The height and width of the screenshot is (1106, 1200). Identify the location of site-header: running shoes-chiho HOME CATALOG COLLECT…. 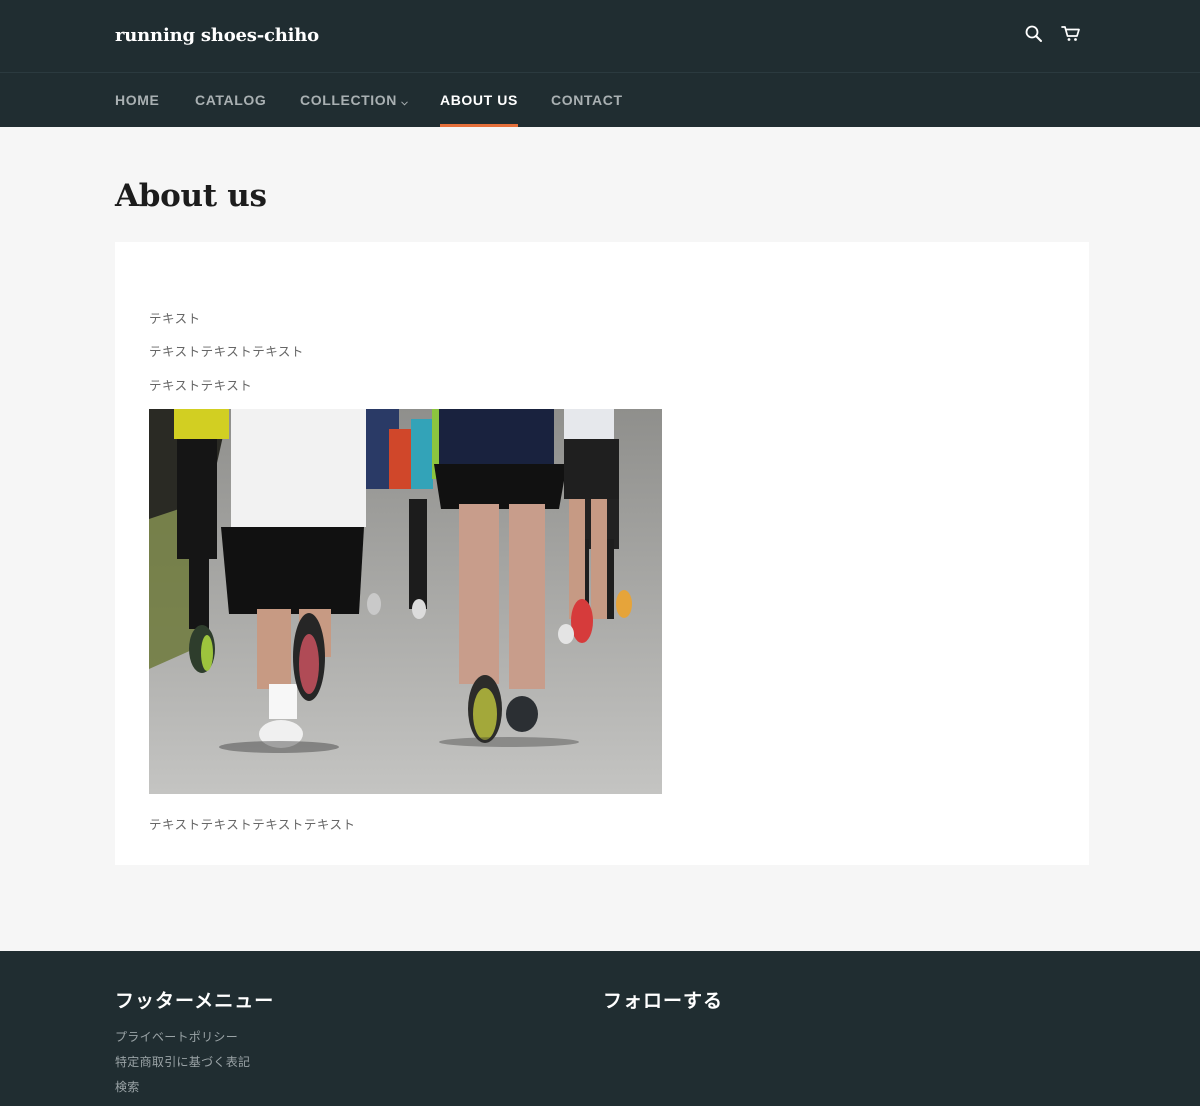
(600, 63).